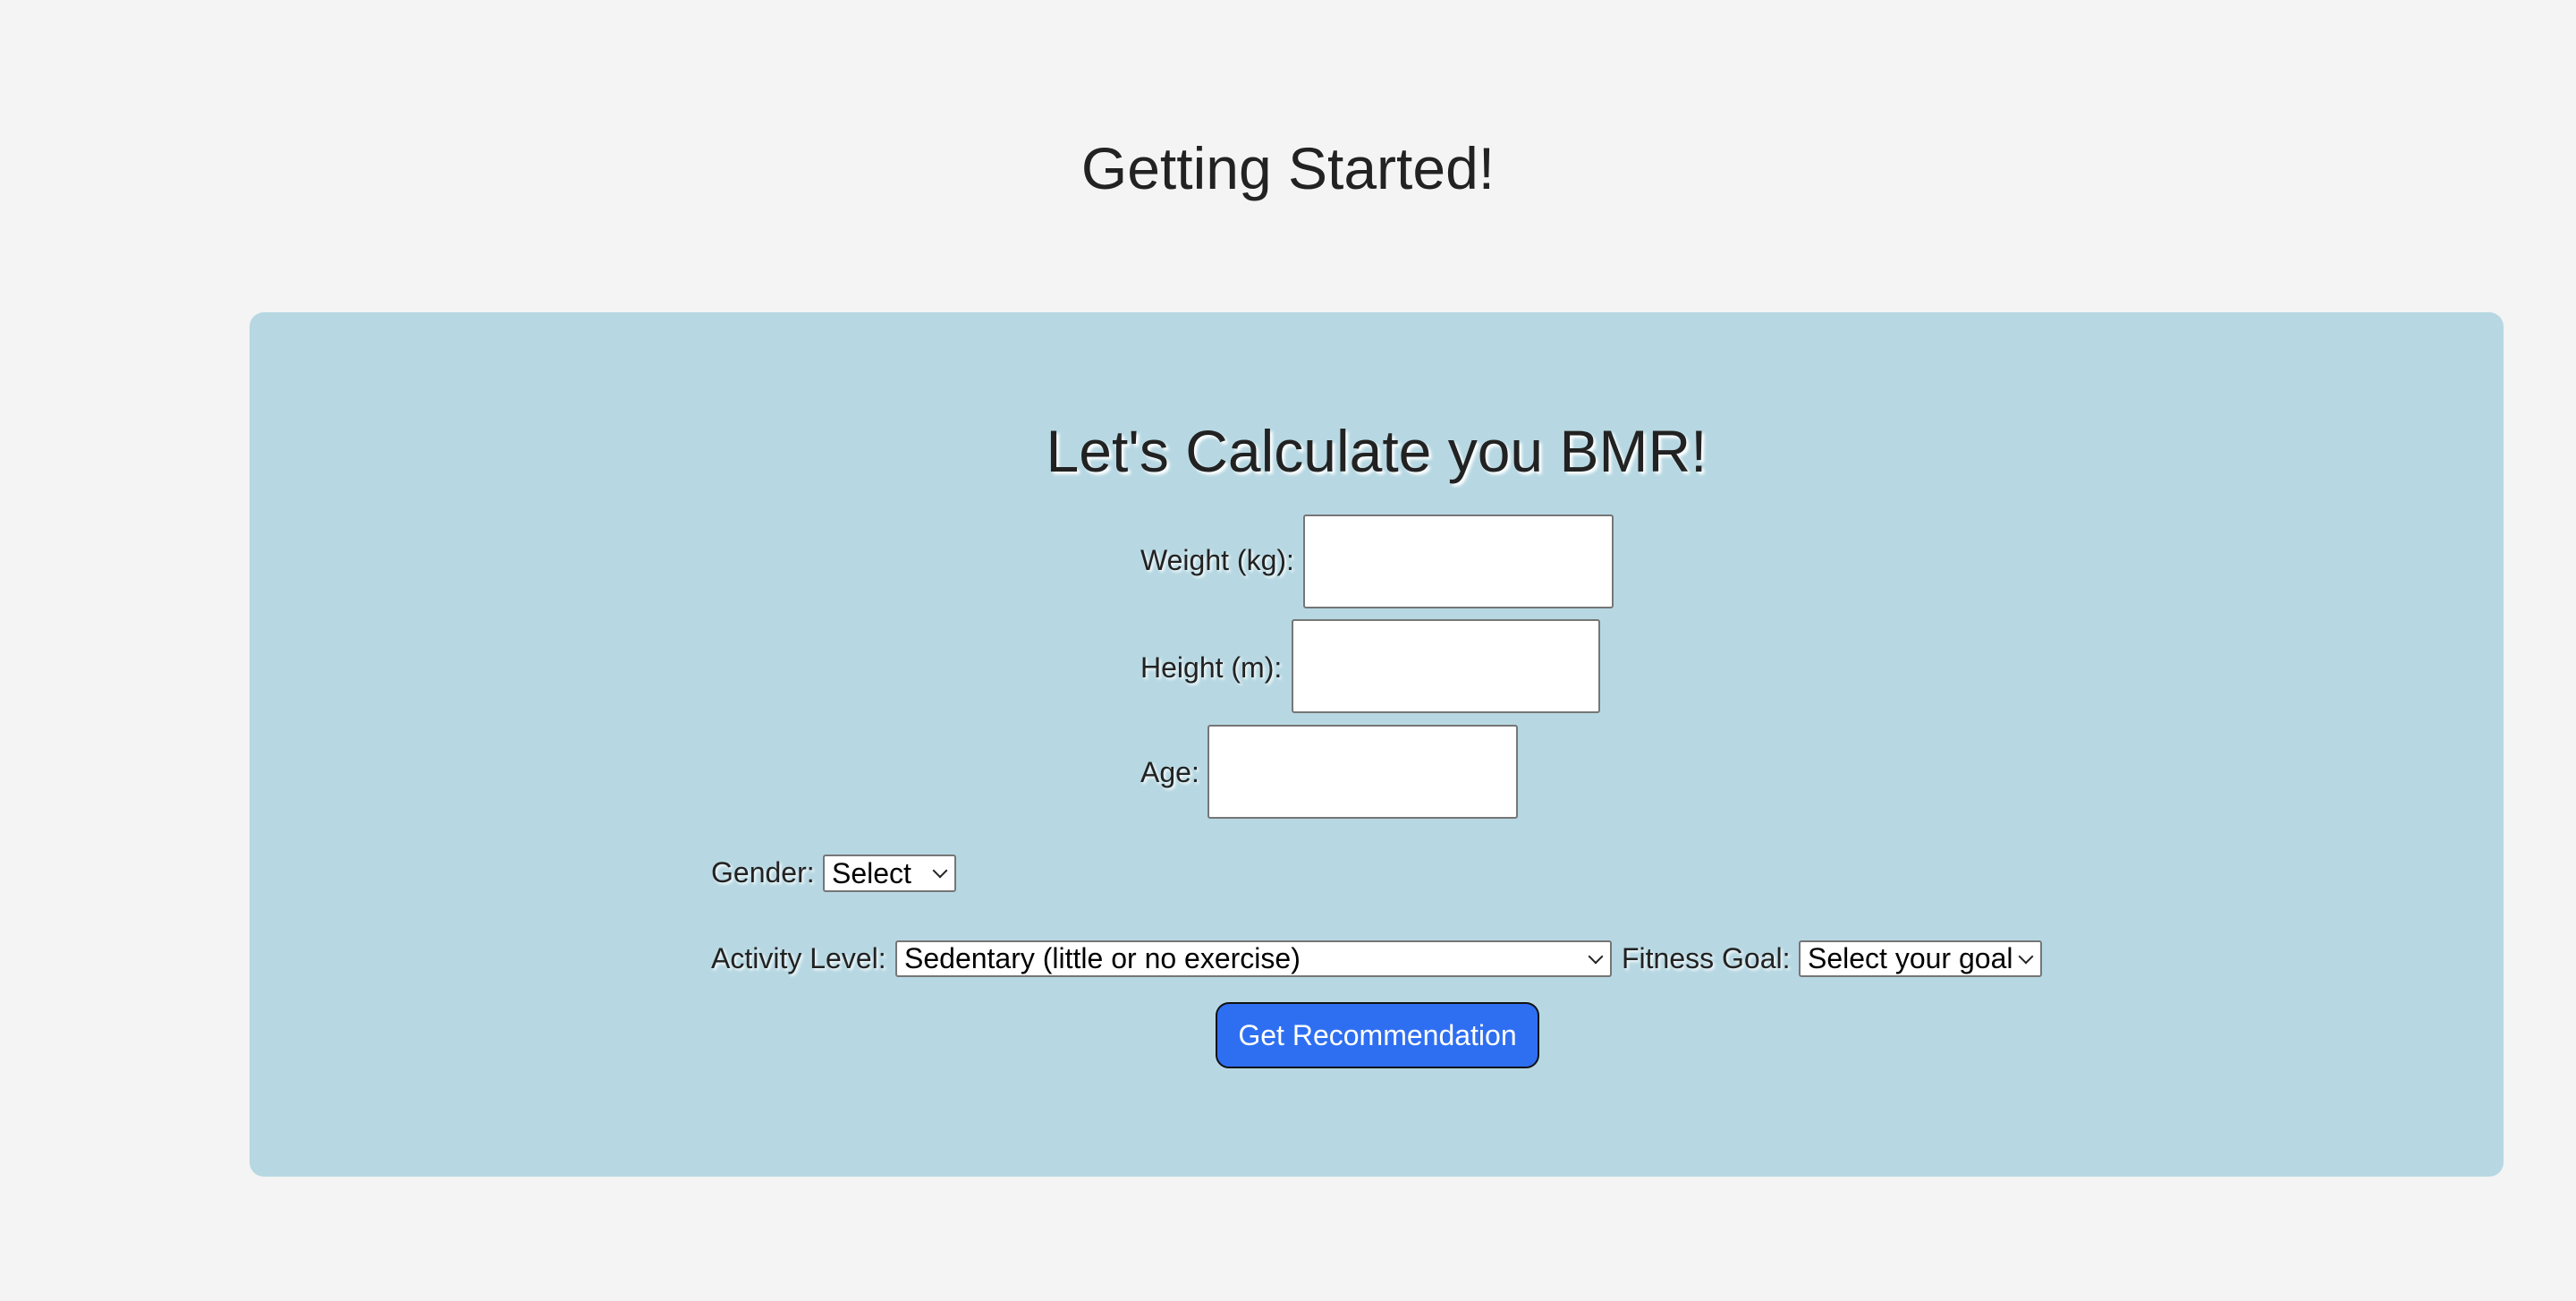 The width and height of the screenshot is (2576, 1301). I want to click on activity-level-select: Sedentary (little or no exercise), so click(1253, 958).